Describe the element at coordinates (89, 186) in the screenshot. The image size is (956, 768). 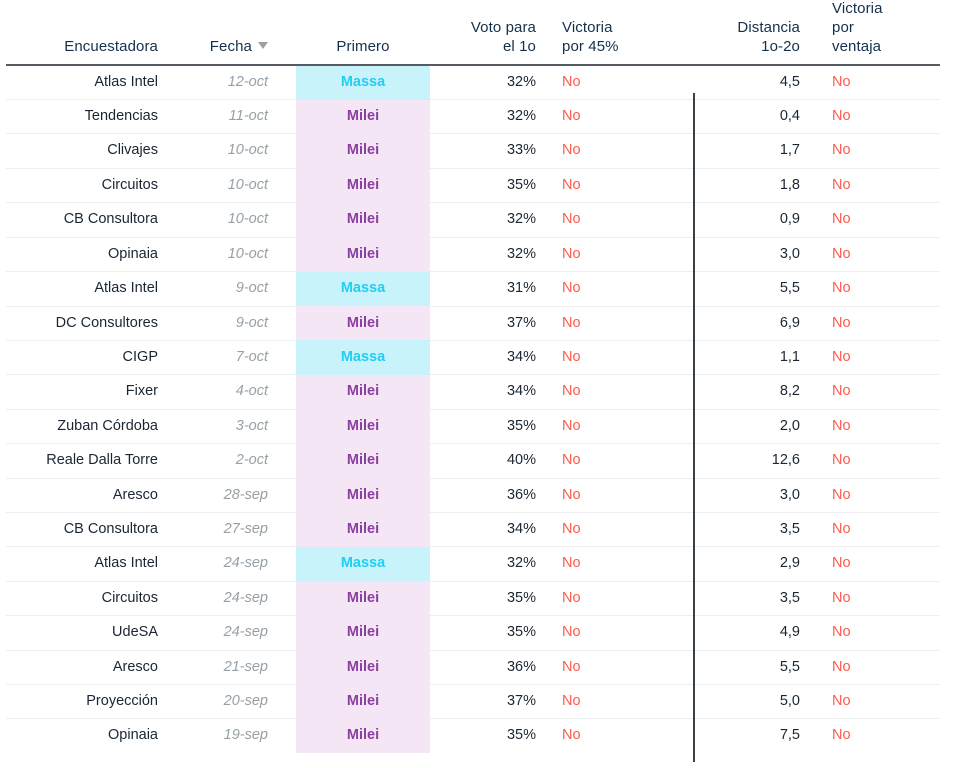
I see `cell-encuestadora: Circuitos` at that location.